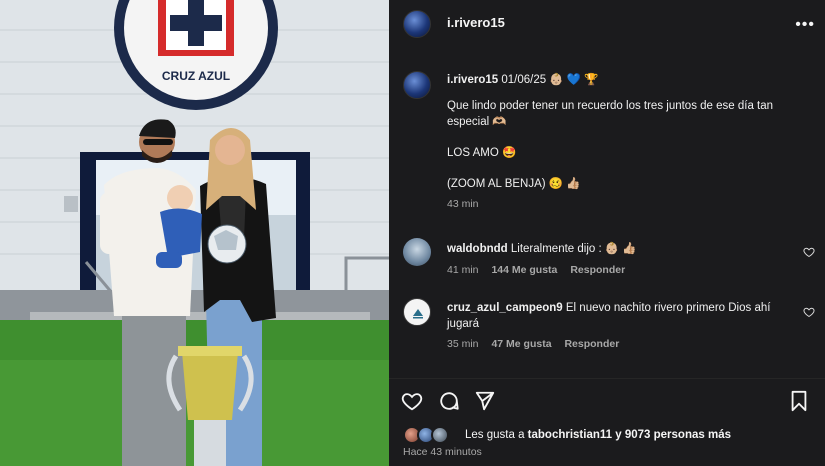  Describe the element at coordinates (463, 344) in the screenshot. I see `comment-time: 35 min` at that location.